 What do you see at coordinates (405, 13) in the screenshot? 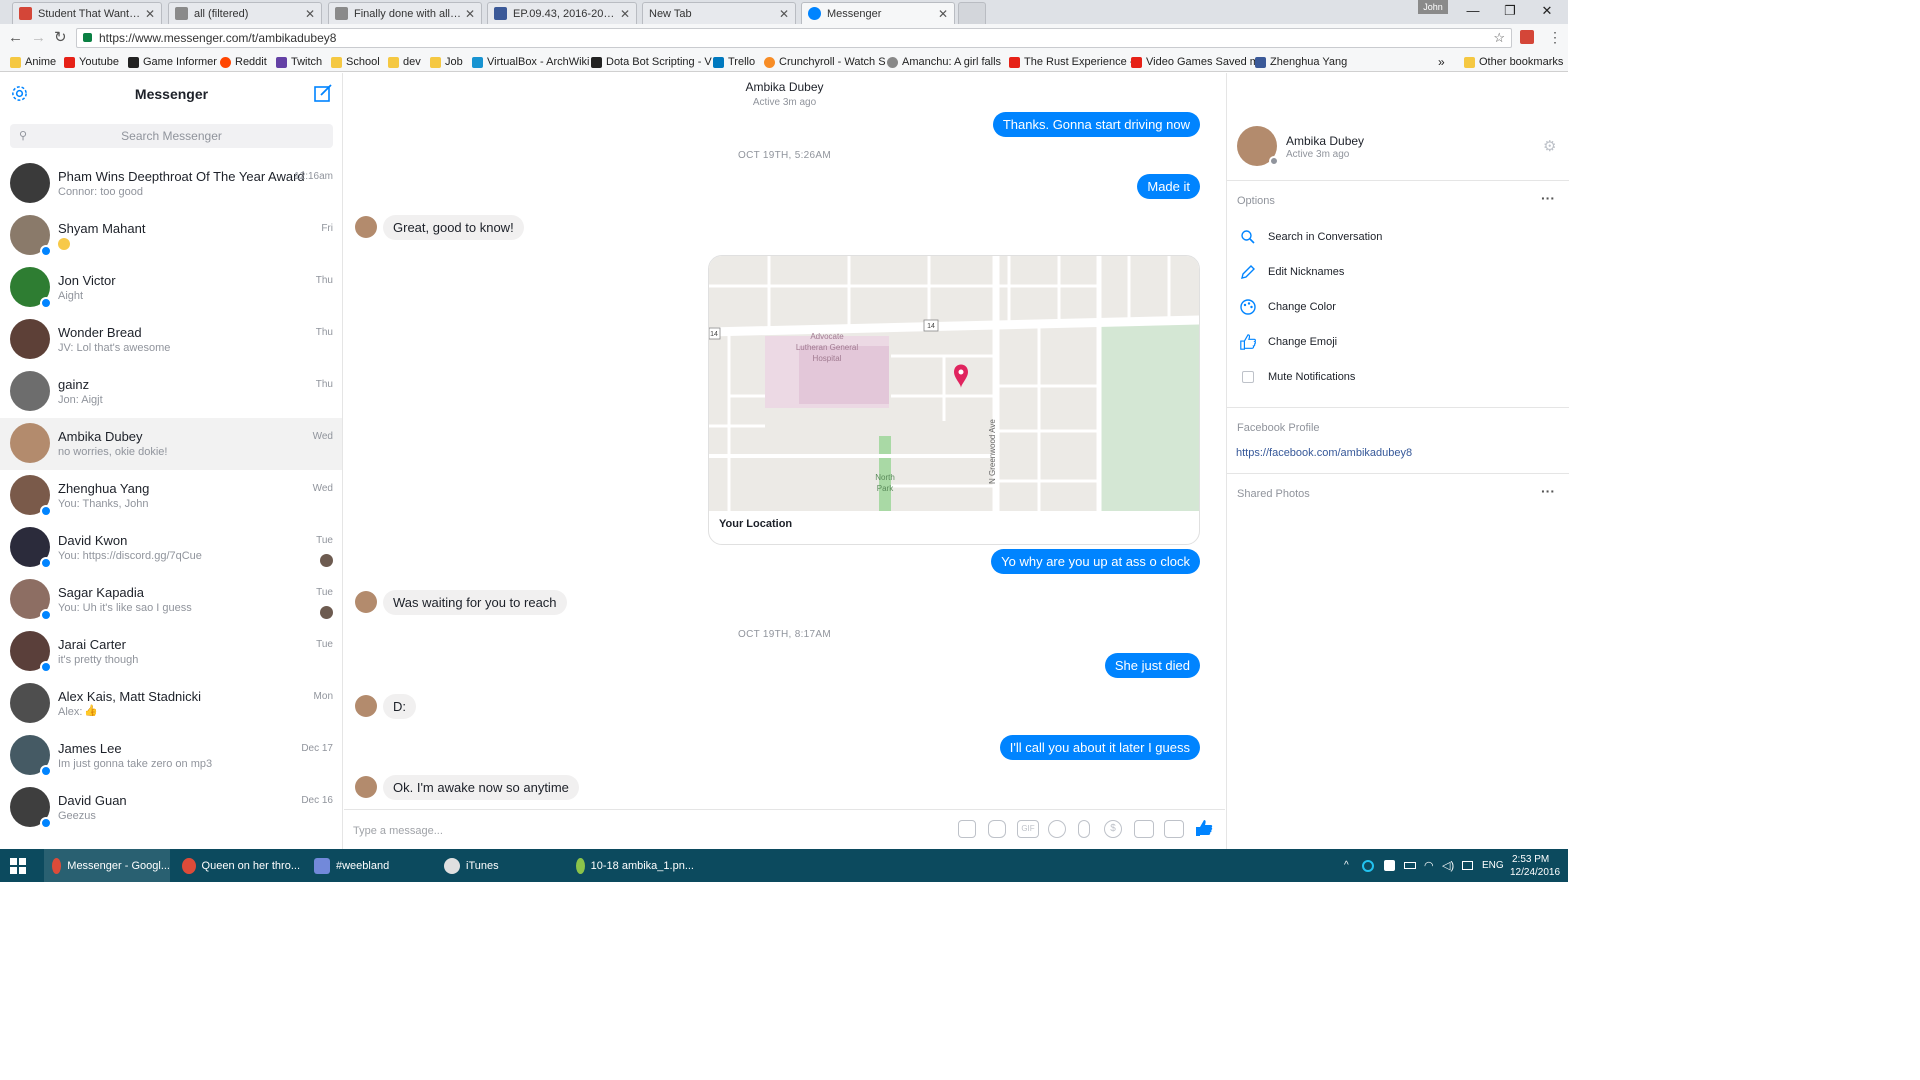
I see `tab-finally-done: Finally done with all the ✕` at bounding box center [405, 13].